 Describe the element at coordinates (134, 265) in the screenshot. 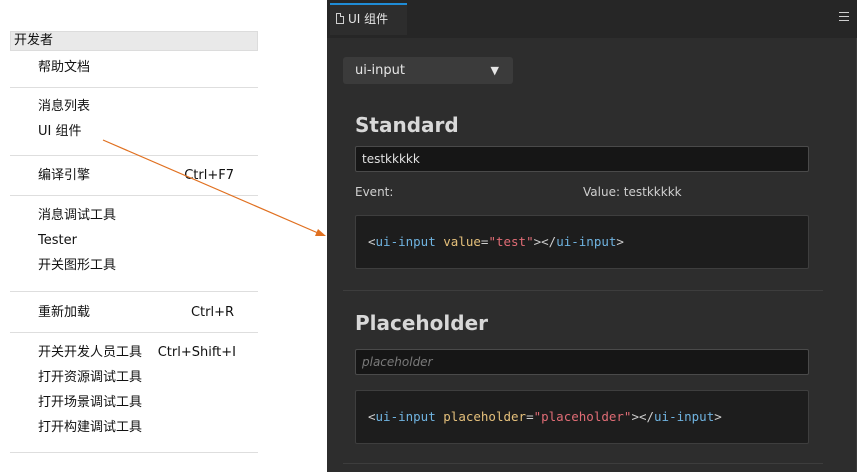

I see `menu-item-graphics-tool: 开关图形工具` at that location.